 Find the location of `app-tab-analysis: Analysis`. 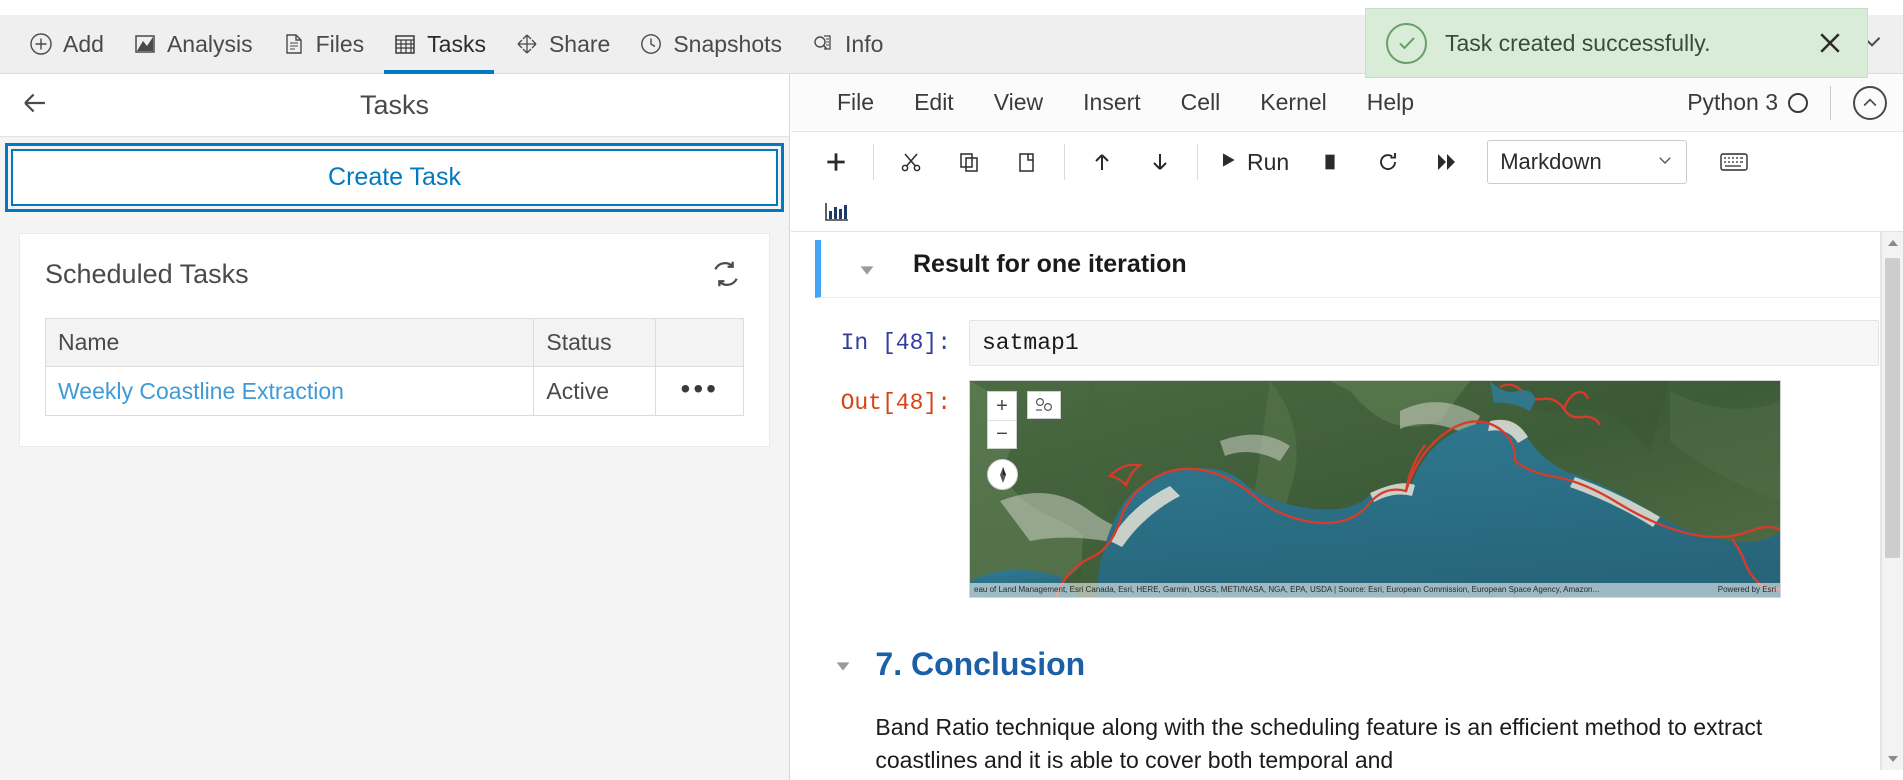

app-tab-analysis: Analysis is located at coordinates (192, 44).